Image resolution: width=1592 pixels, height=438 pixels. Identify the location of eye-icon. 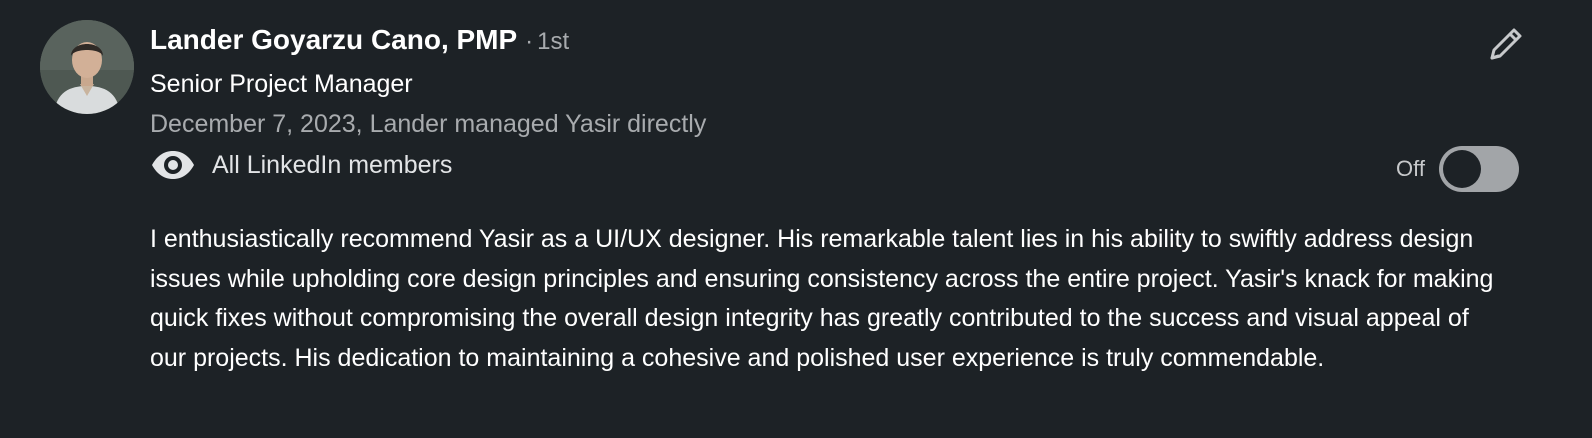
(173, 165).